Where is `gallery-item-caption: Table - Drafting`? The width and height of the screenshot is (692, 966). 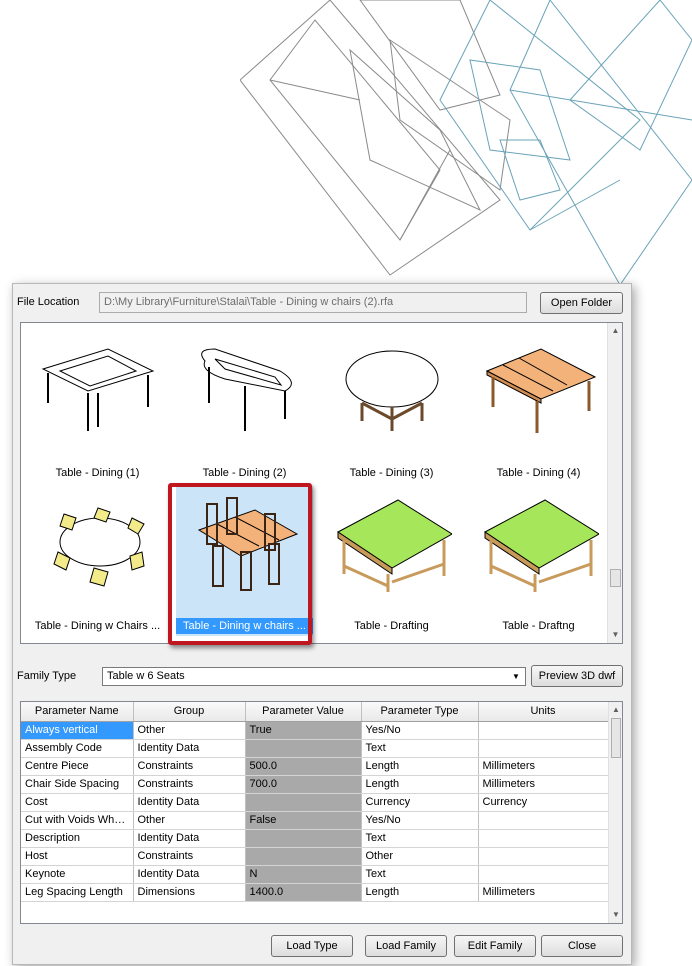
gallery-item-caption: Table - Drafting is located at coordinates (391, 626).